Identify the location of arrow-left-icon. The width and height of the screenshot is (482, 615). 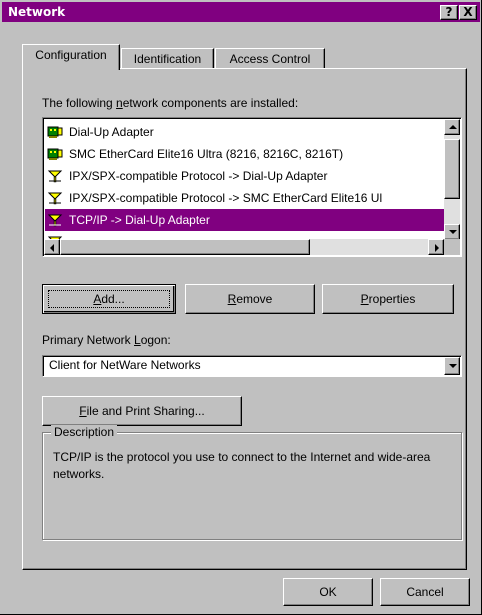
(52, 248).